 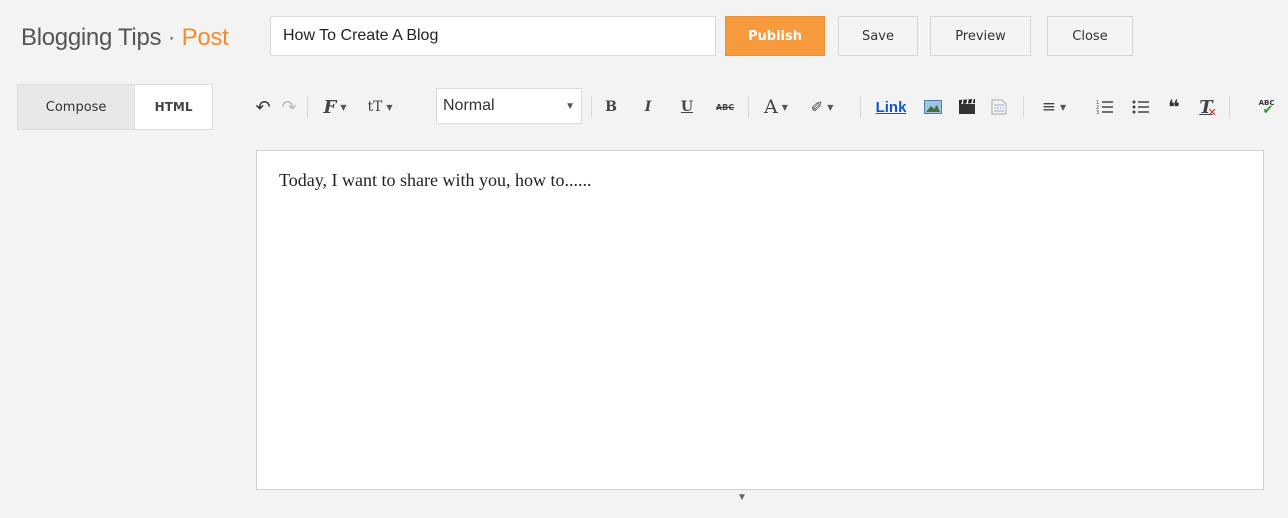 I want to click on bold-icon: B, so click(x=611, y=107).